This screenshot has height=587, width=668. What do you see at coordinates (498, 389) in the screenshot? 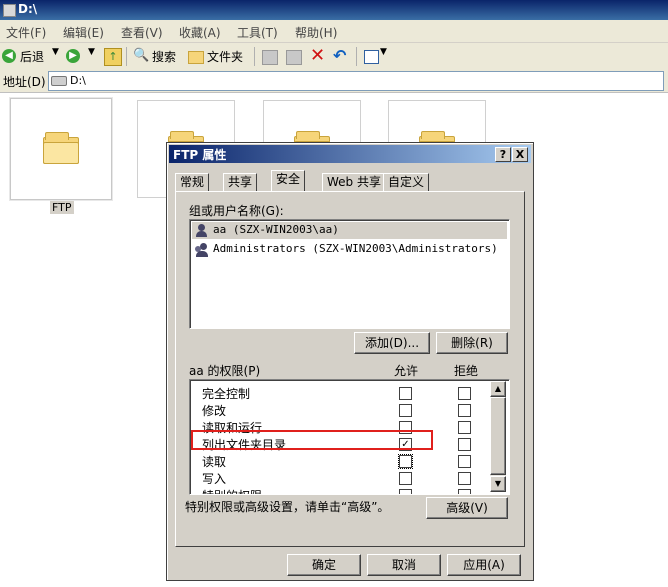
I see `scroll-up-icon: ▲` at bounding box center [498, 389].